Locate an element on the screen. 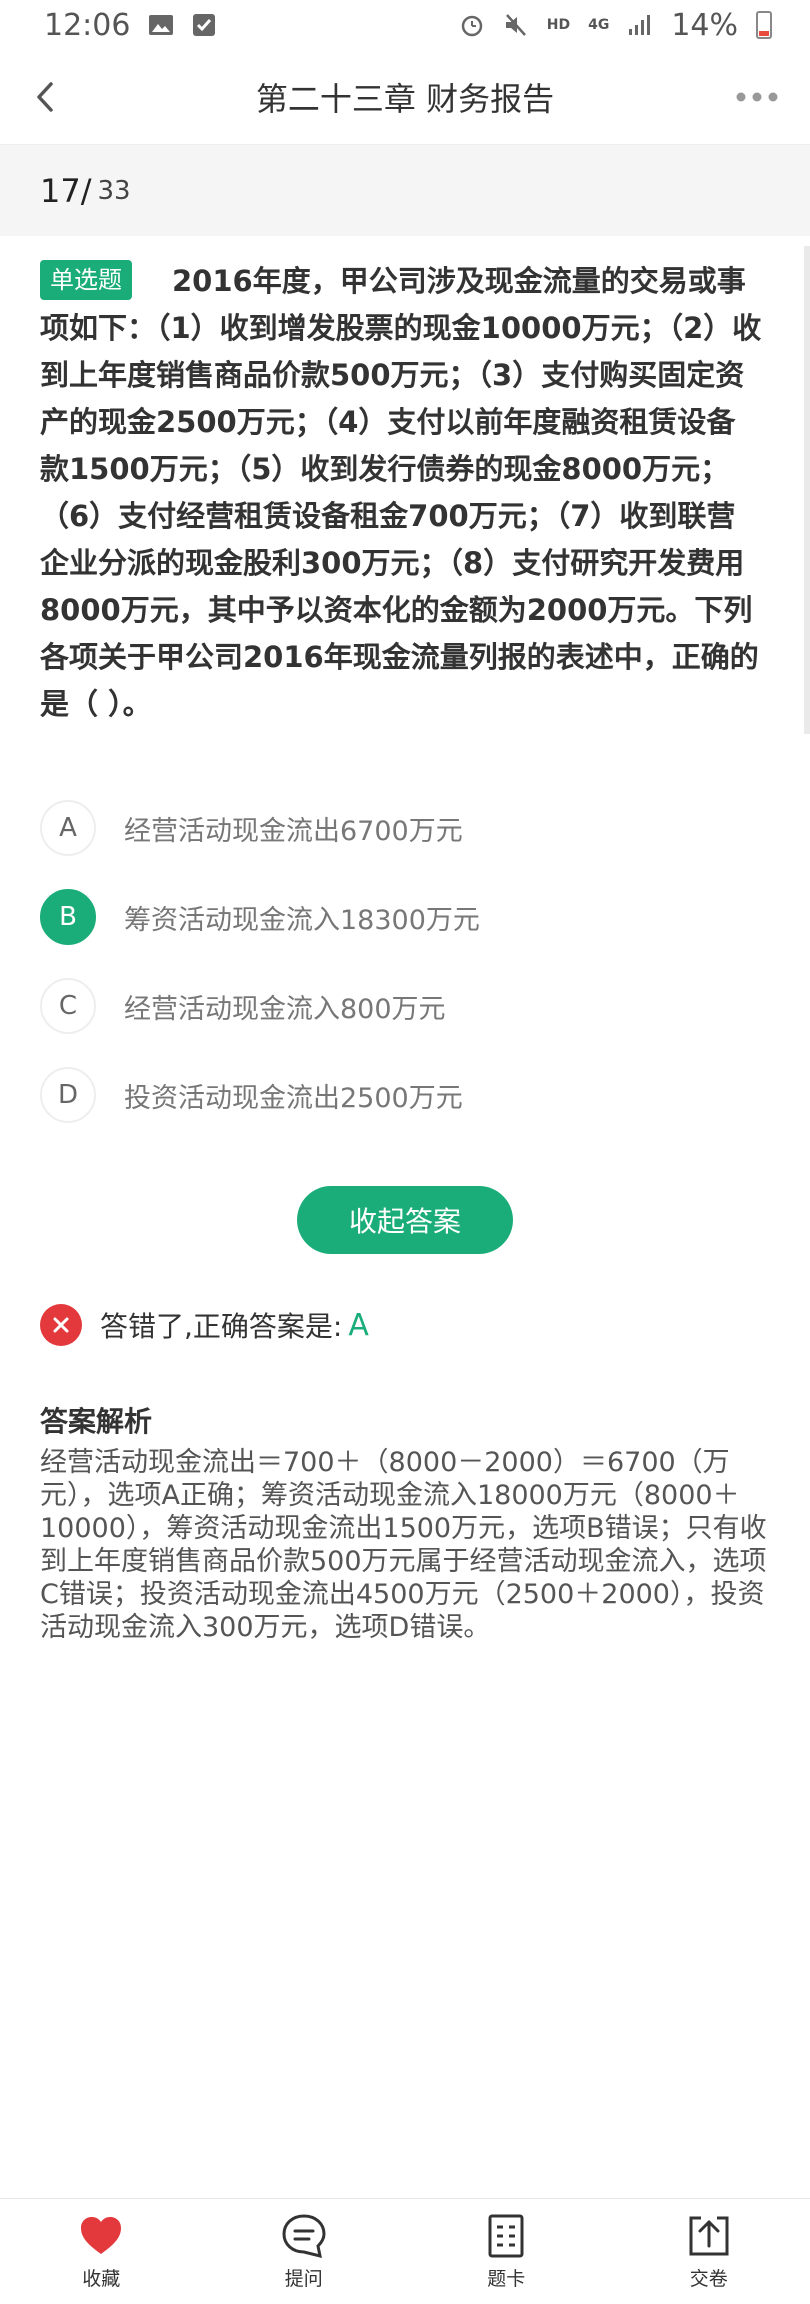 Image resolution: width=810 pixels, height=2304 pixels. status-left: 12:06 is located at coordinates (131, 25).